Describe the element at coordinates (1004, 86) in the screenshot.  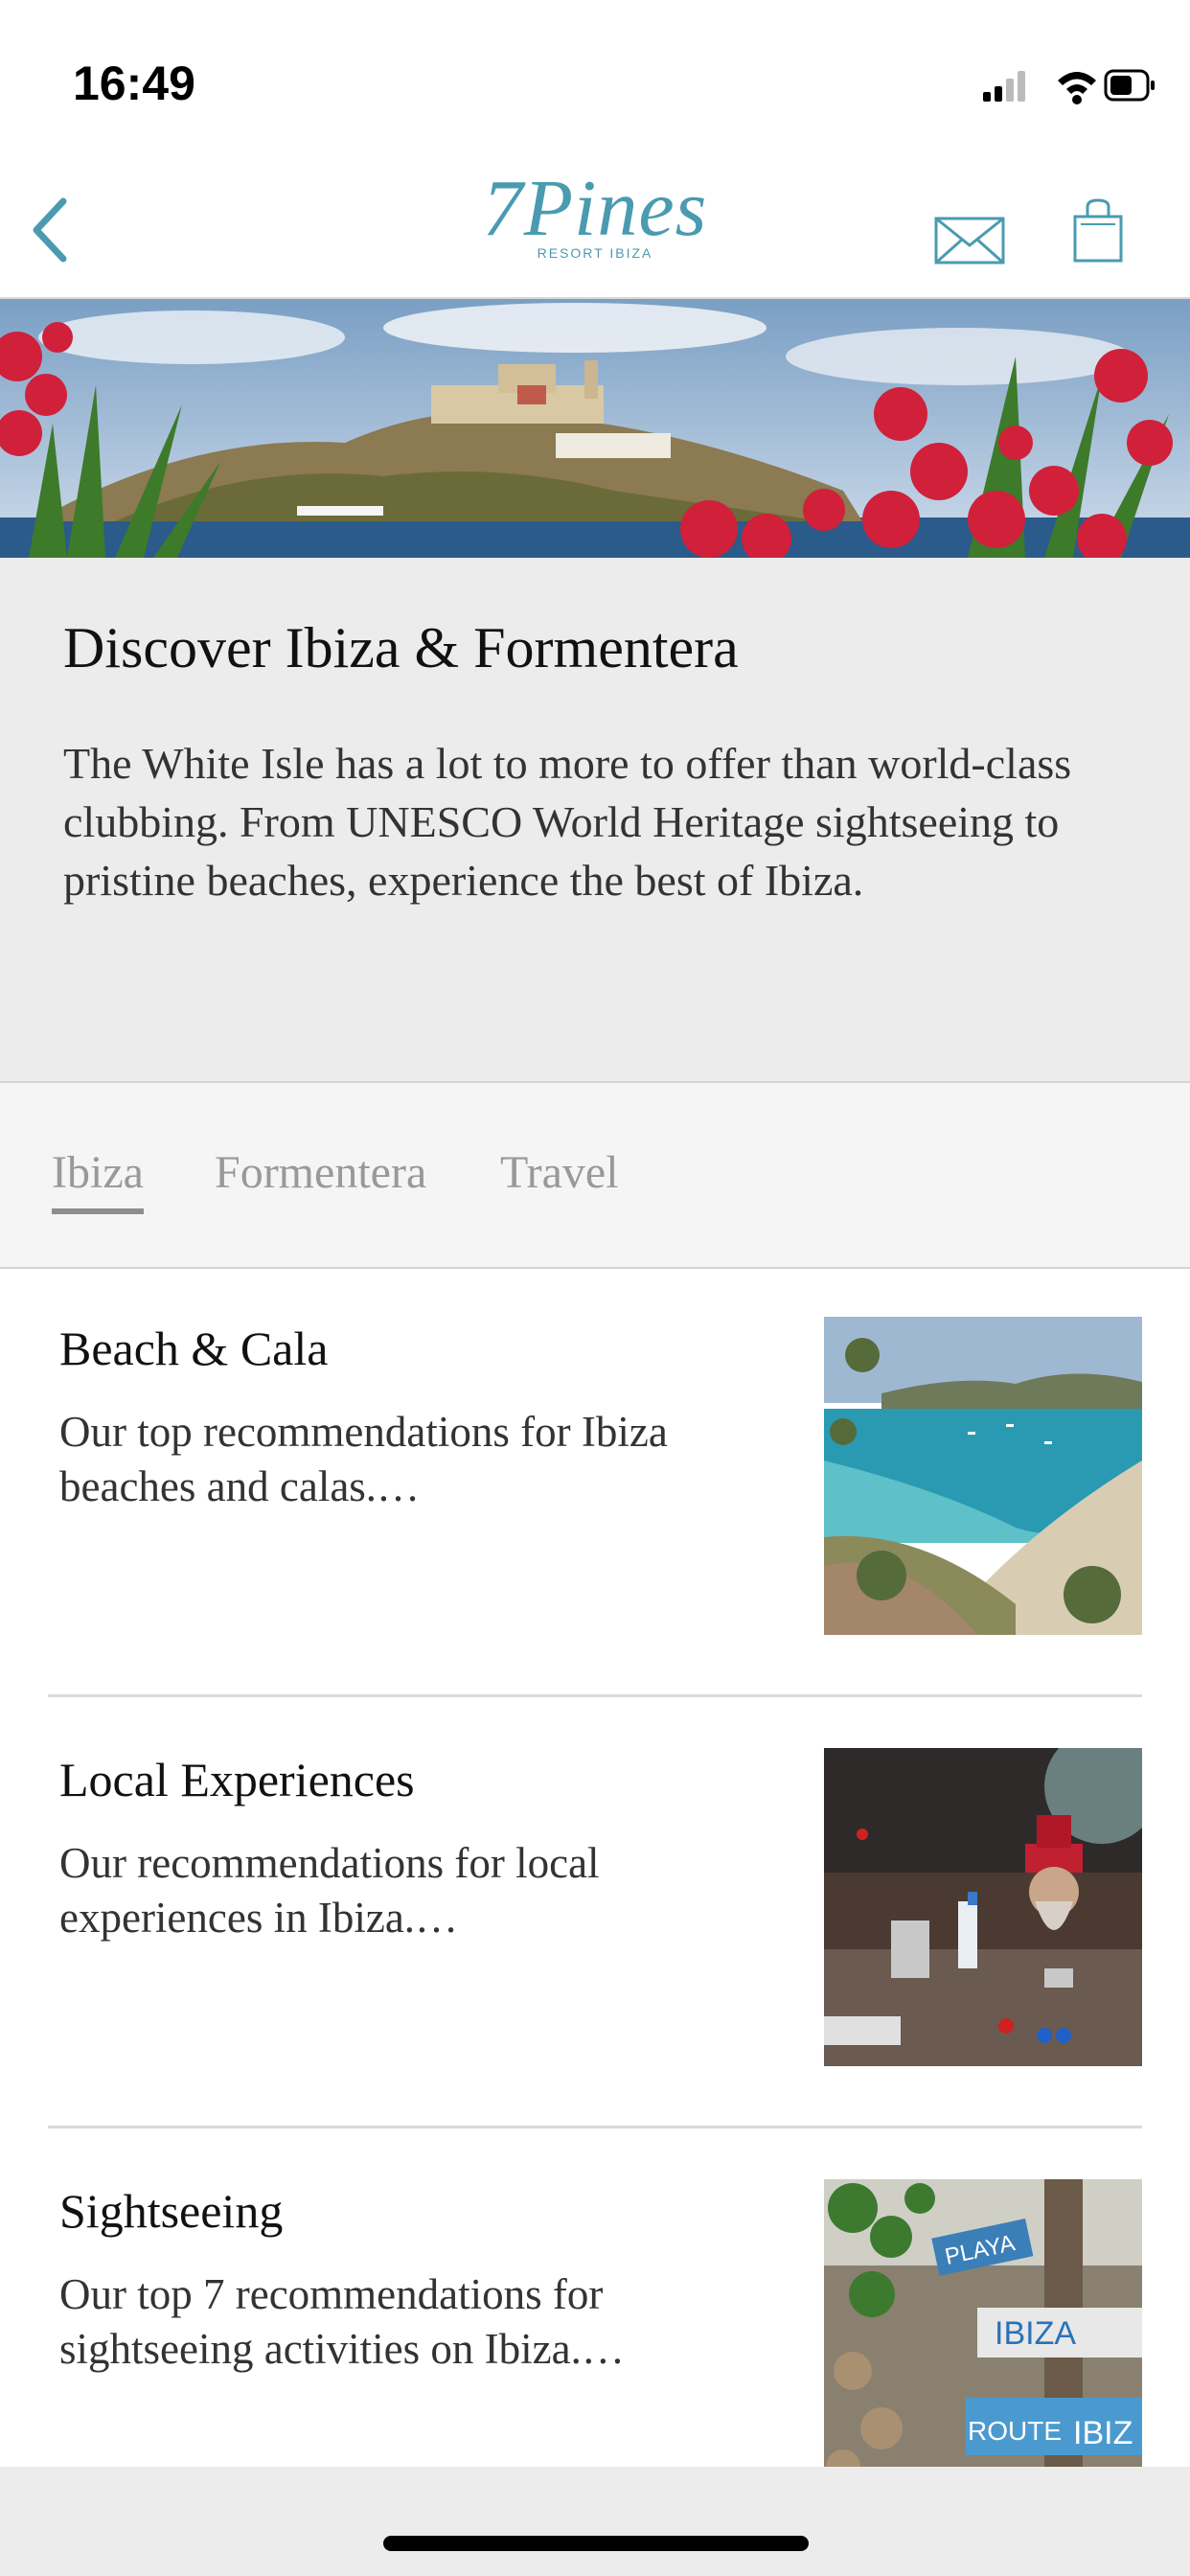
I see `cellular-signal-icon` at that location.